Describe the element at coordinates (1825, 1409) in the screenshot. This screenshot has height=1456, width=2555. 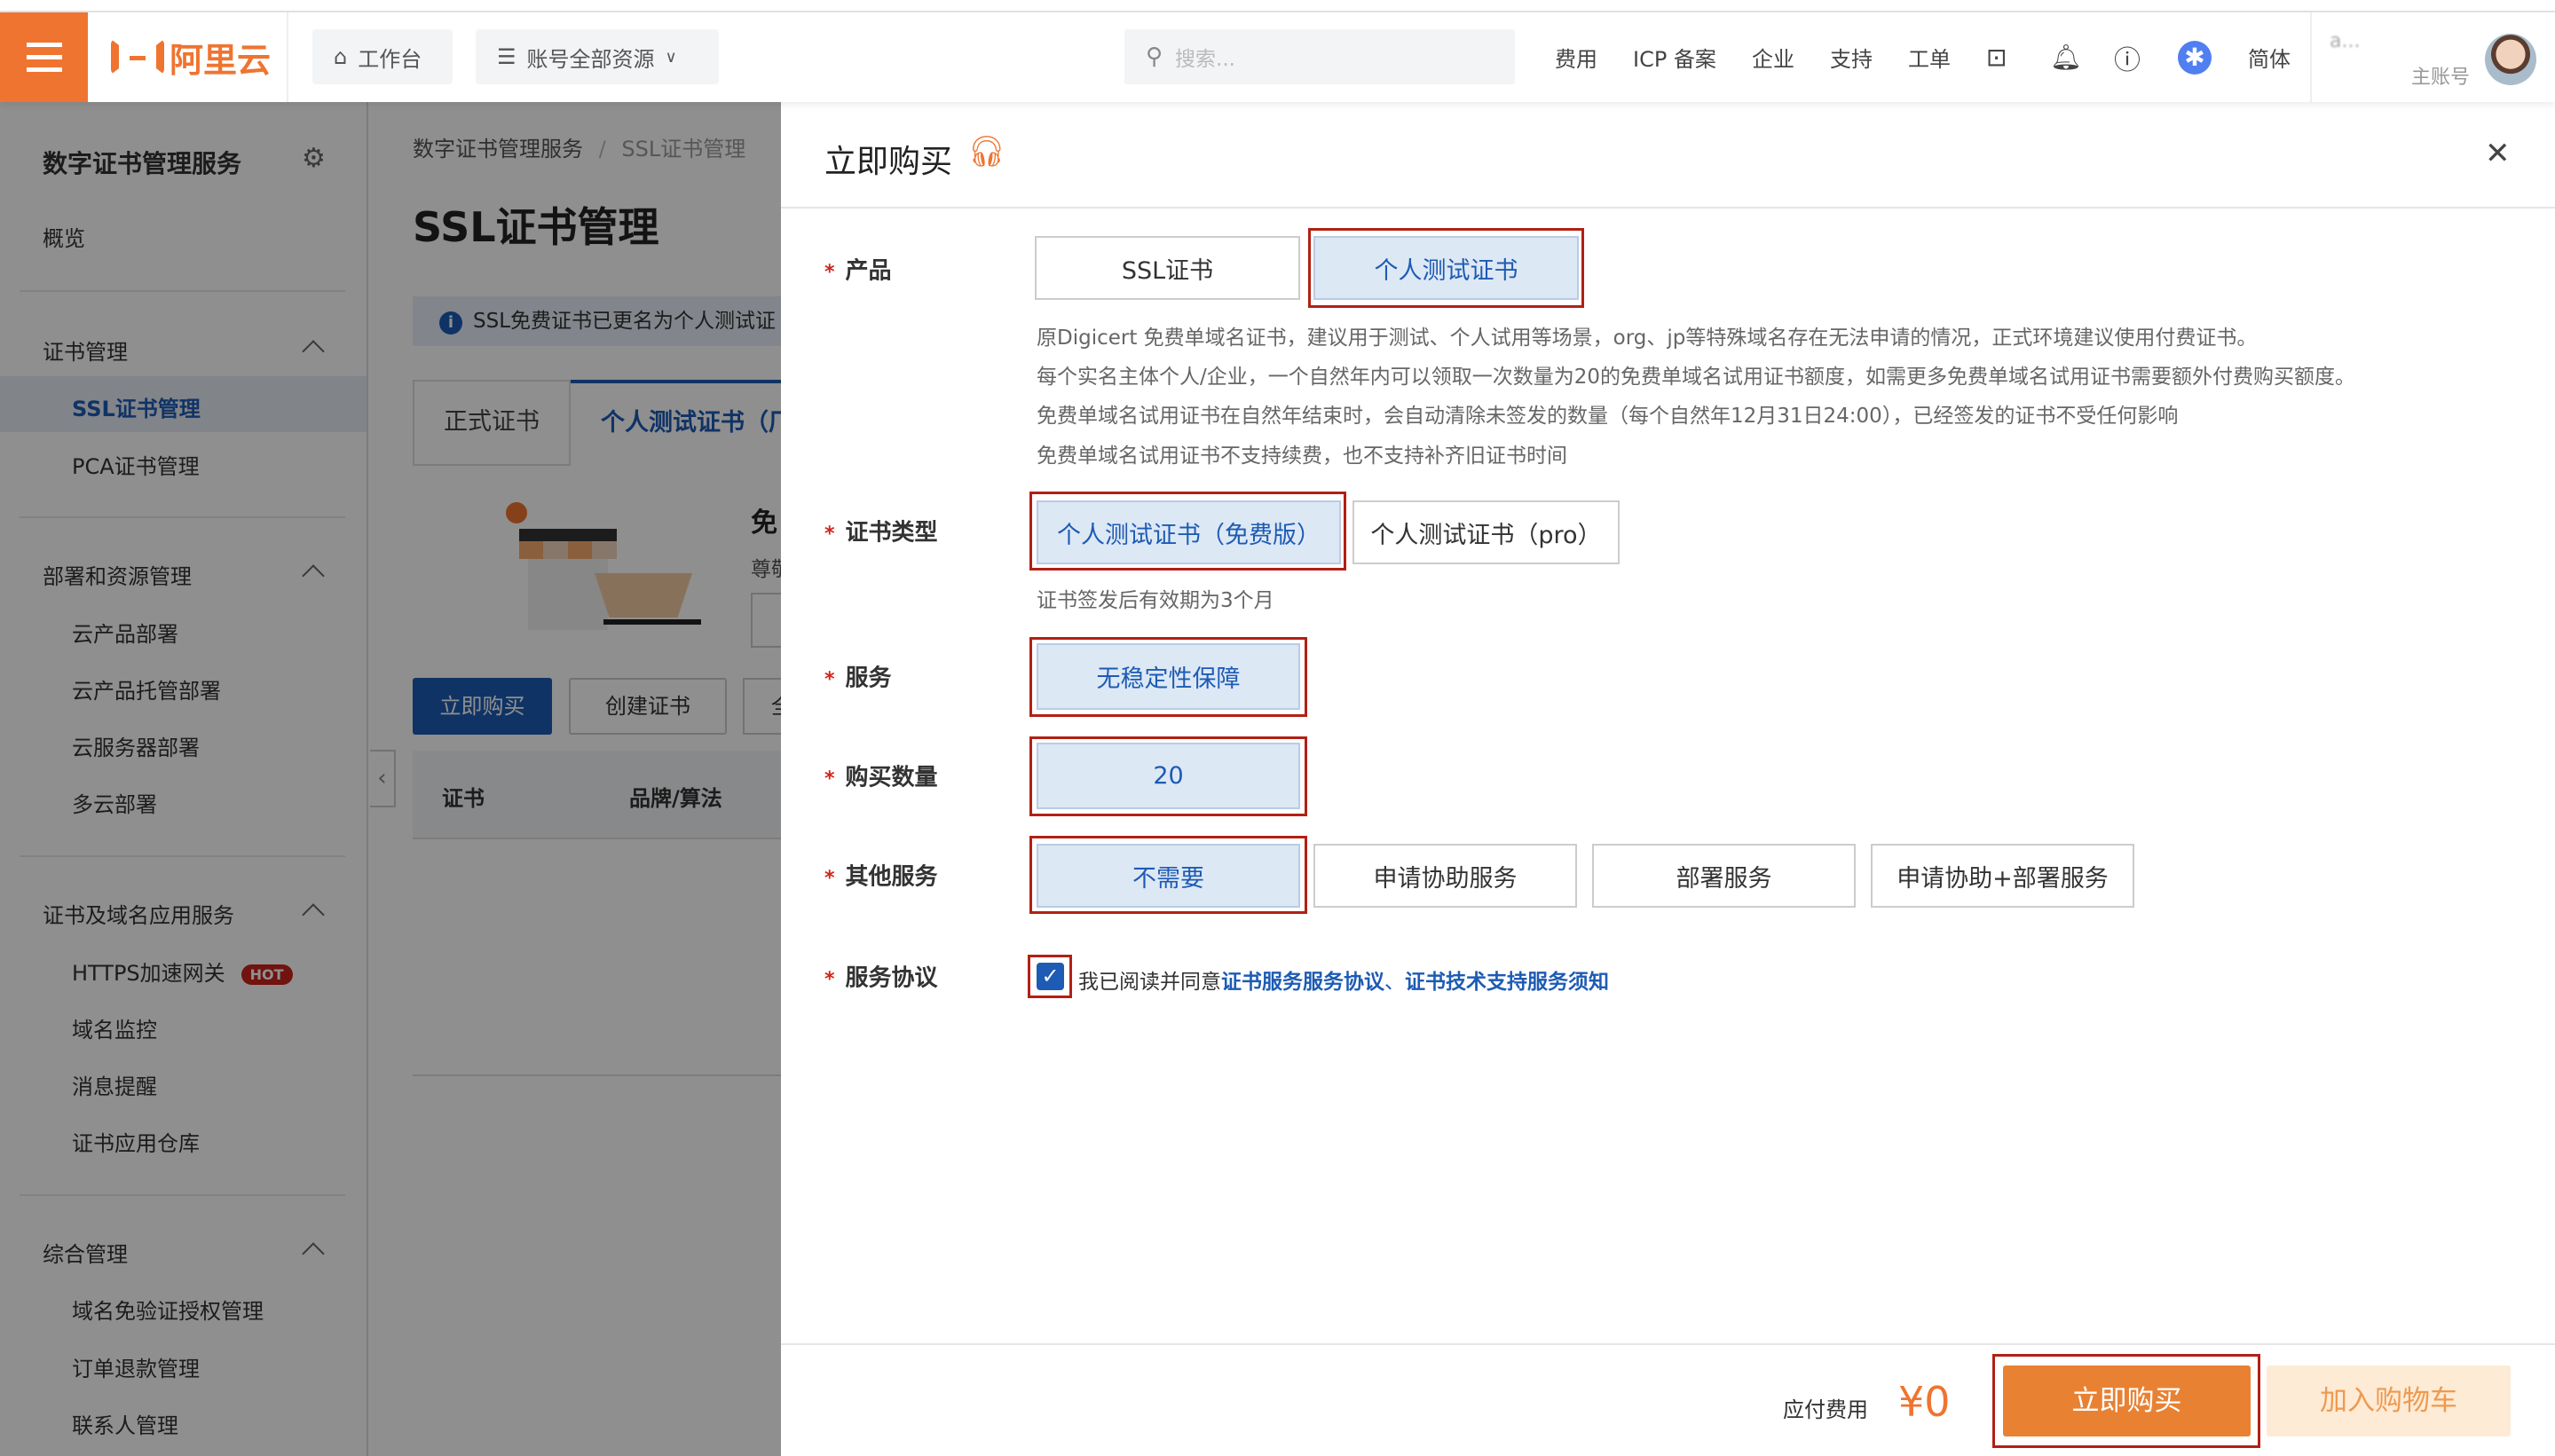
I see `fee-label: 应付费用` at that location.